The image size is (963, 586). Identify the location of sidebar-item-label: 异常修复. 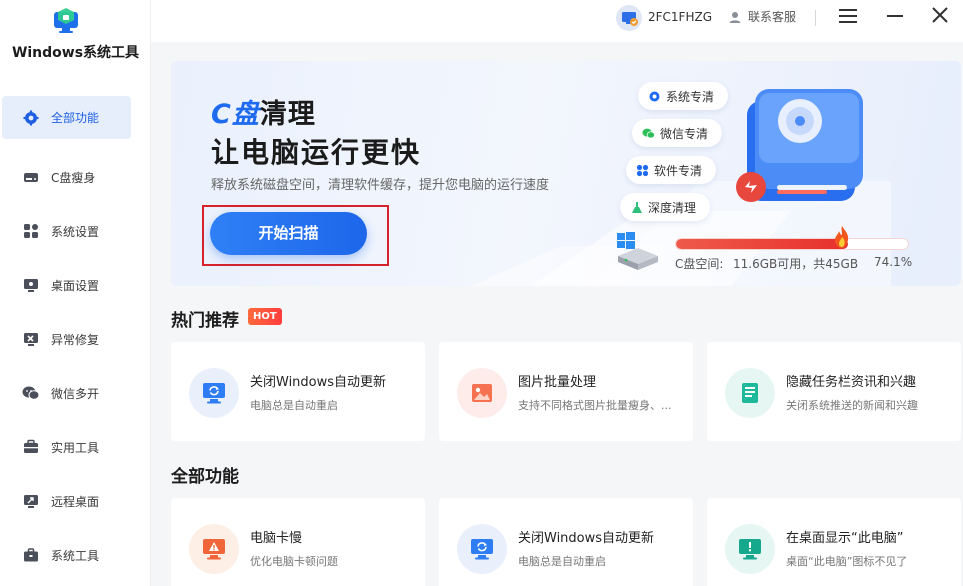
(75, 339).